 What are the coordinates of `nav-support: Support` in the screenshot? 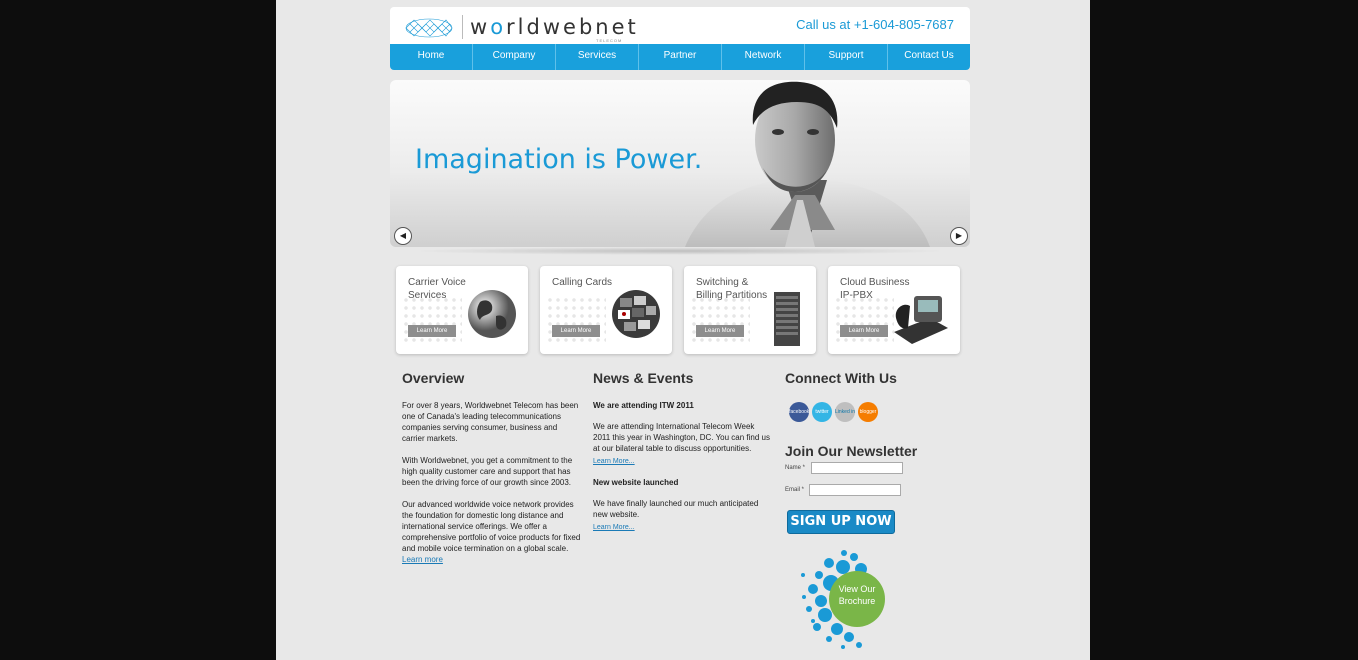 It's located at (846, 57).